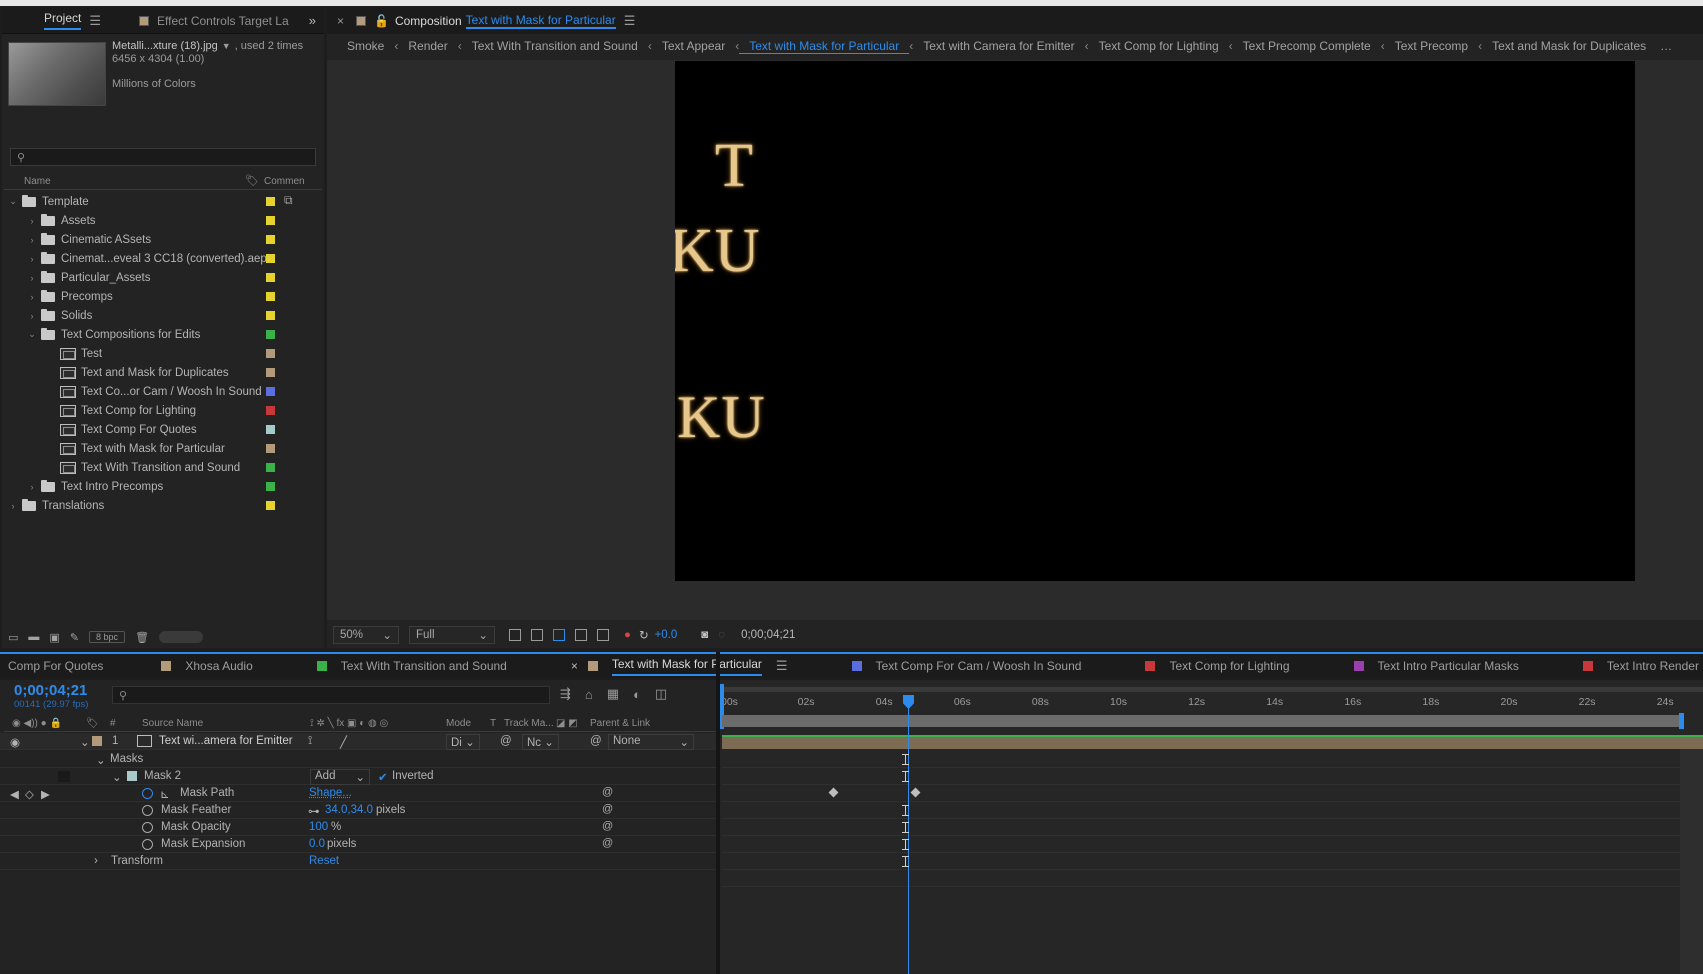 This screenshot has height=974, width=1703. Describe the element at coordinates (331, 695) in the screenshot. I see `timeline-search-input: ⚲` at that location.